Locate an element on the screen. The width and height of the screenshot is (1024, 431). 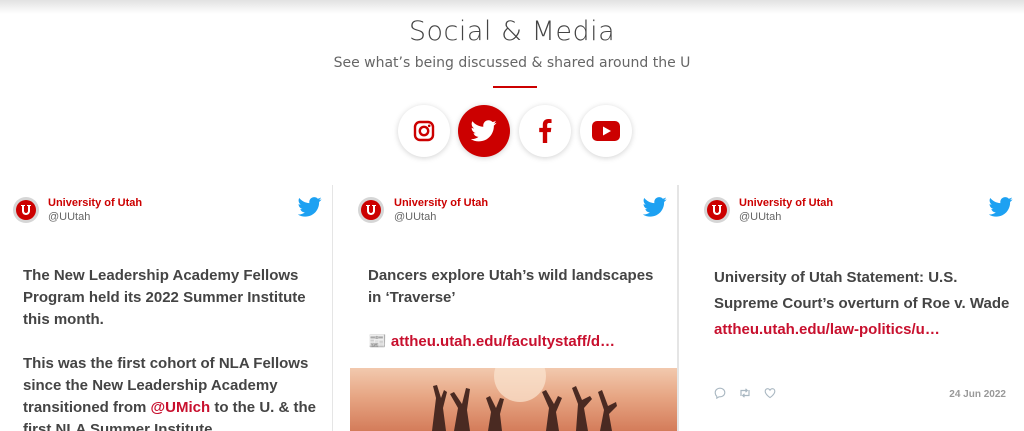
instagram-button is located at coordinates (424, 131).